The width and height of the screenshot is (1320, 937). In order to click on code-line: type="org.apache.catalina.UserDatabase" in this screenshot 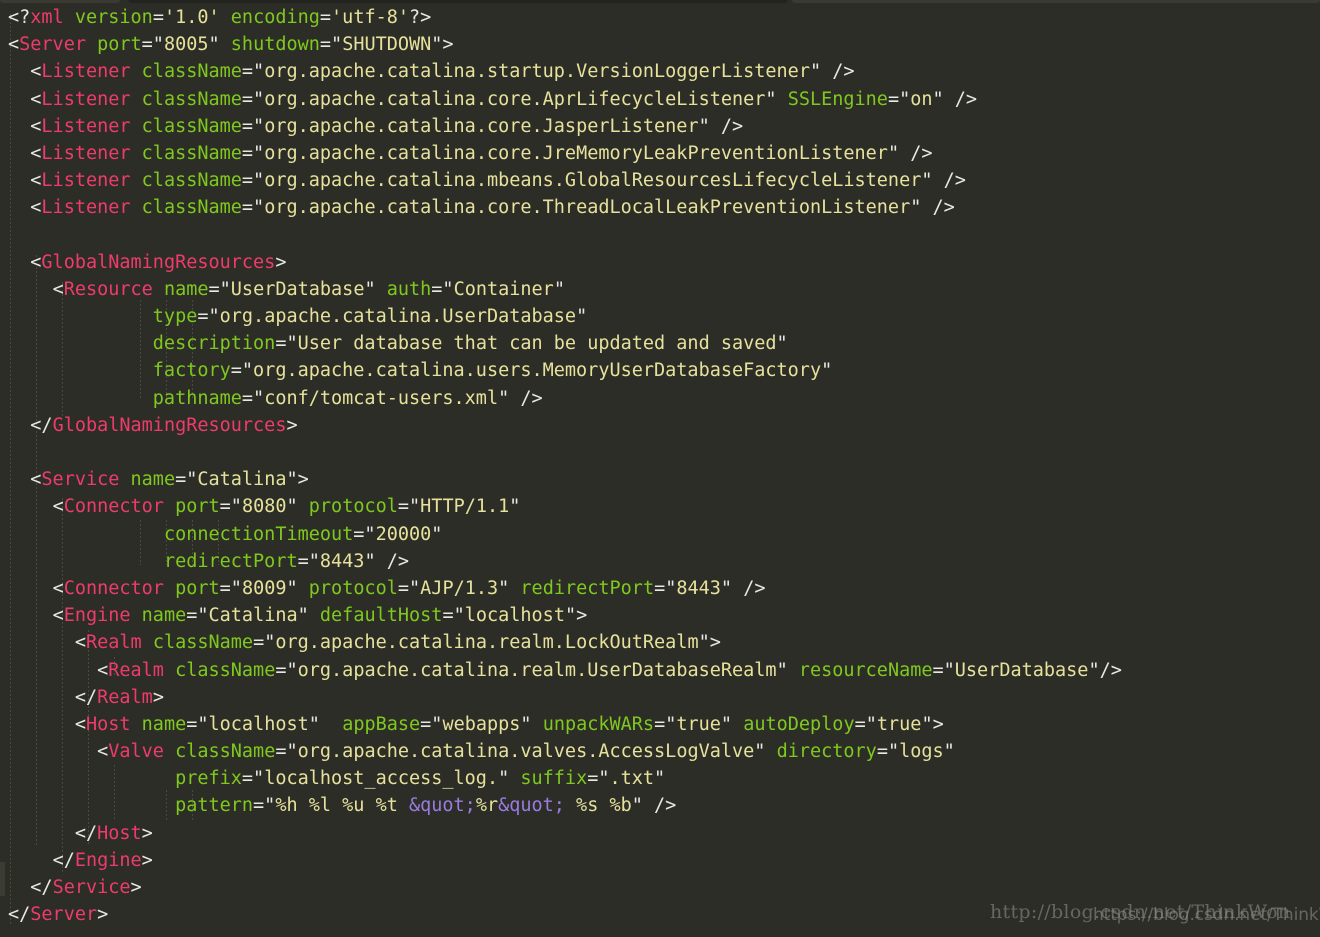, I will do `click(660, 316)`.